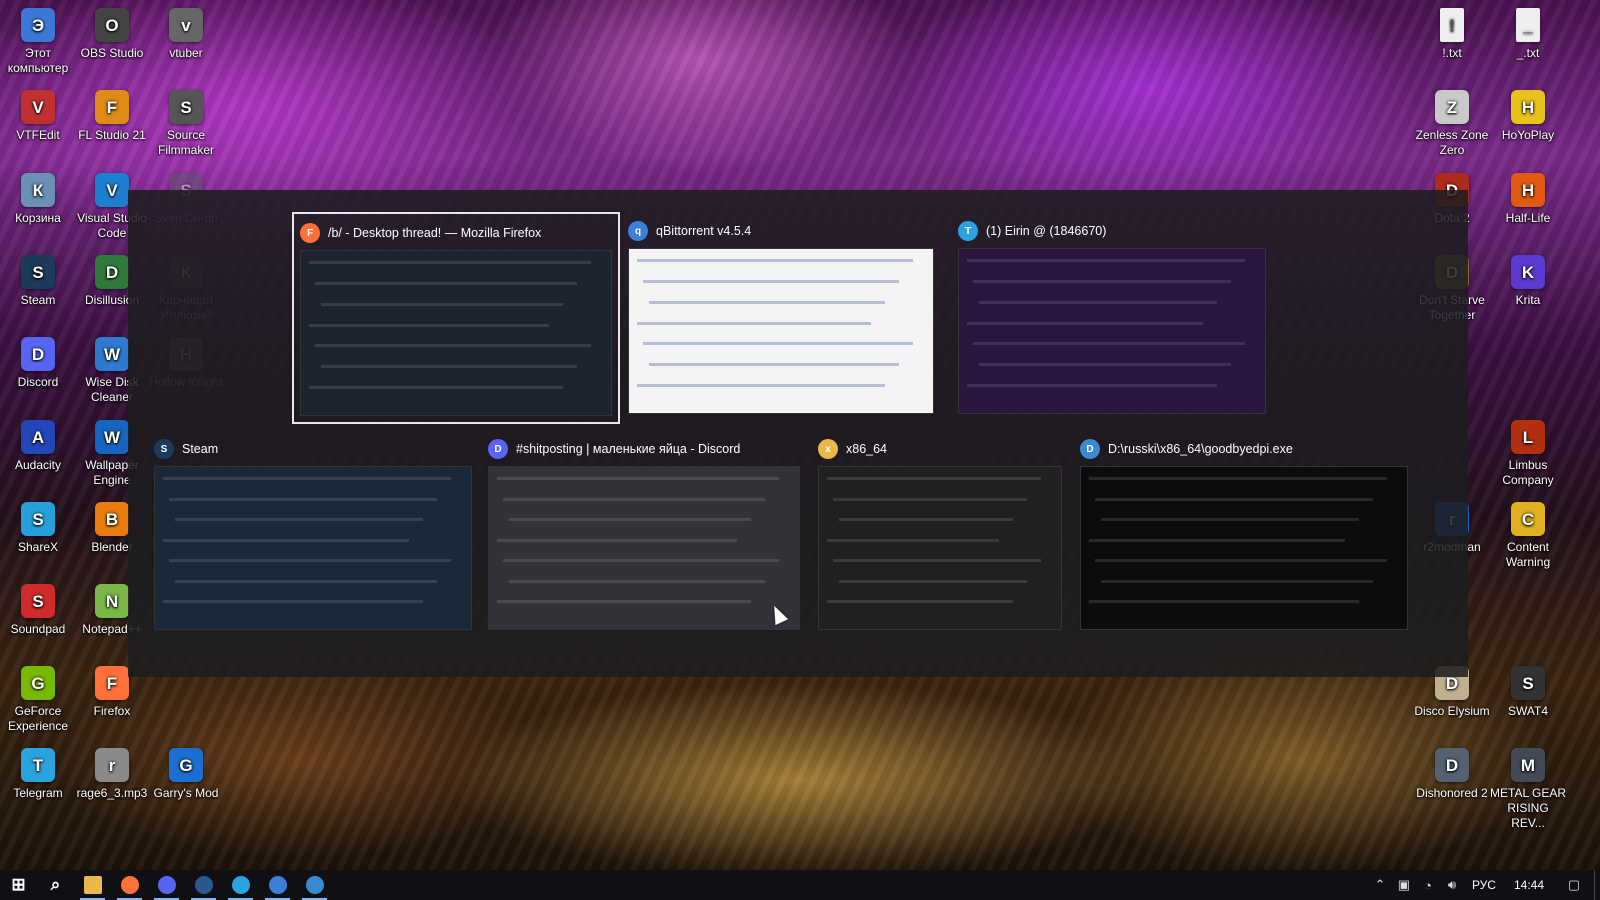 Image resolution: width=1600 pixels, height=900 pixels. Describe the element at coordinates (38, 272) in the screenshot. I see `steam-icon: S` at that location.